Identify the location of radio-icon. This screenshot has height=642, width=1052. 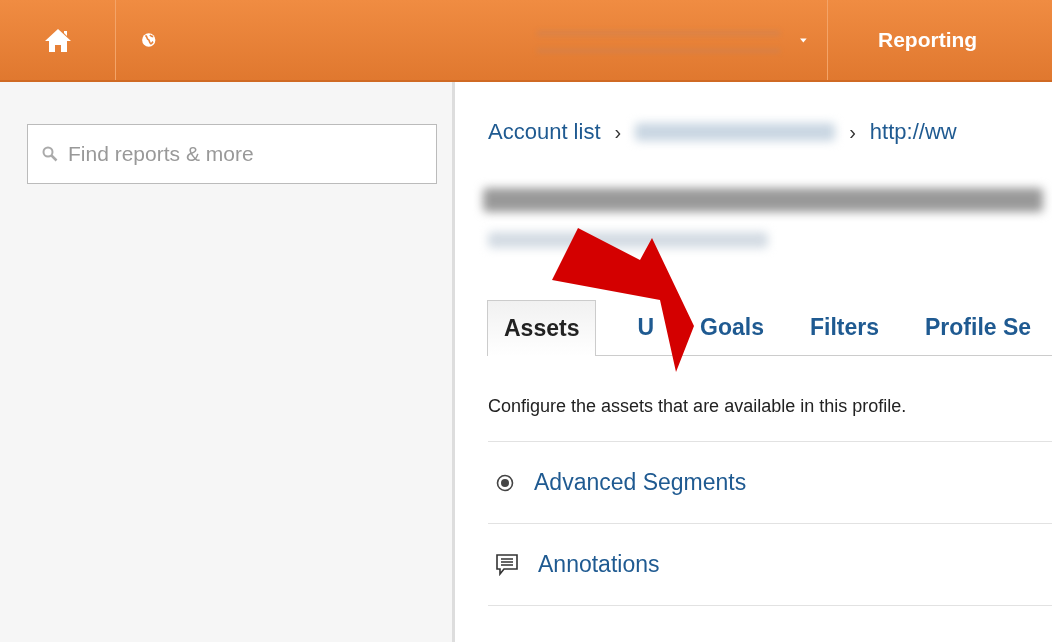
(505, 482).